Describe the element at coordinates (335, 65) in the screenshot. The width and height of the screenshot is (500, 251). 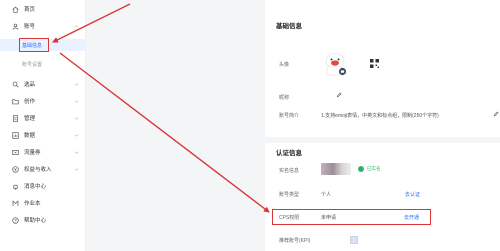
I see `avatar` at that location.